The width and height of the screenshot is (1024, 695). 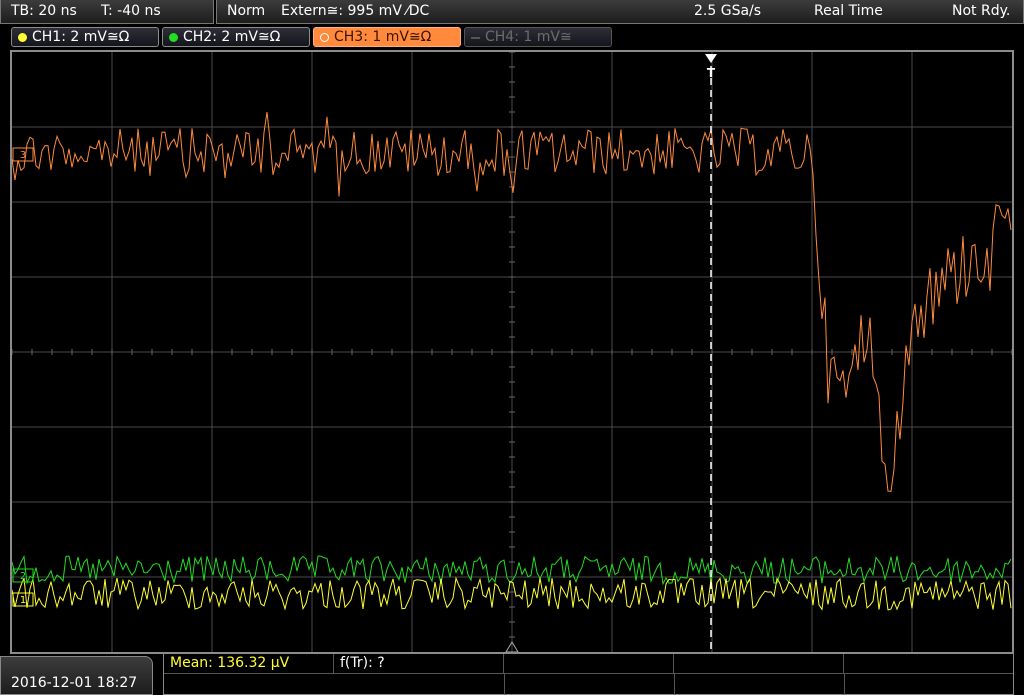 I want to click on trigger-marker-label: T, so click(x=711, y=73).